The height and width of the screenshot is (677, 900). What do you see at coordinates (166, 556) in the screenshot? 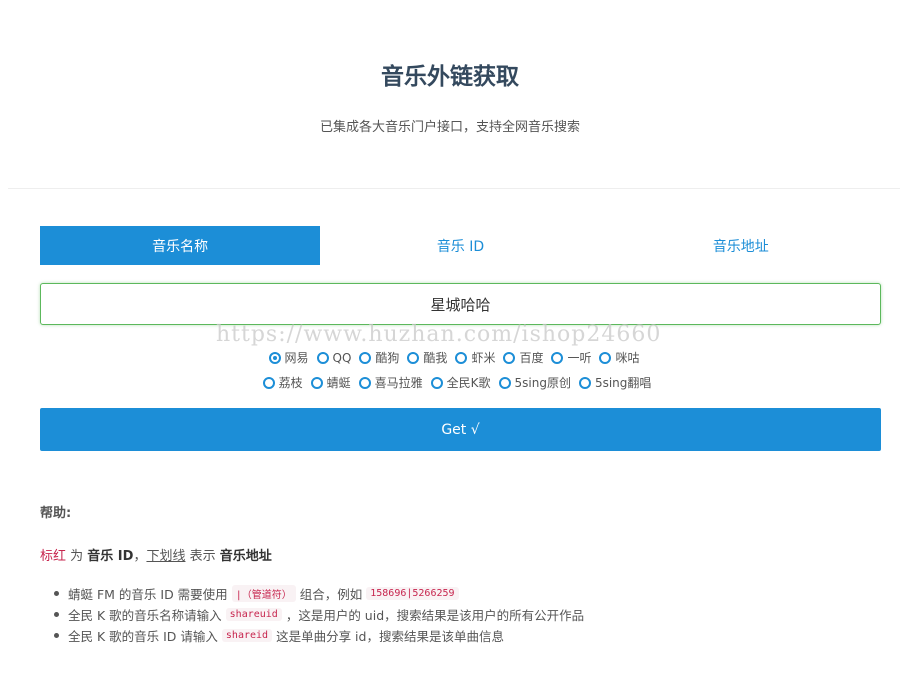
I see `legend-underline-text: 下划线` at bounding box center [166, 556].